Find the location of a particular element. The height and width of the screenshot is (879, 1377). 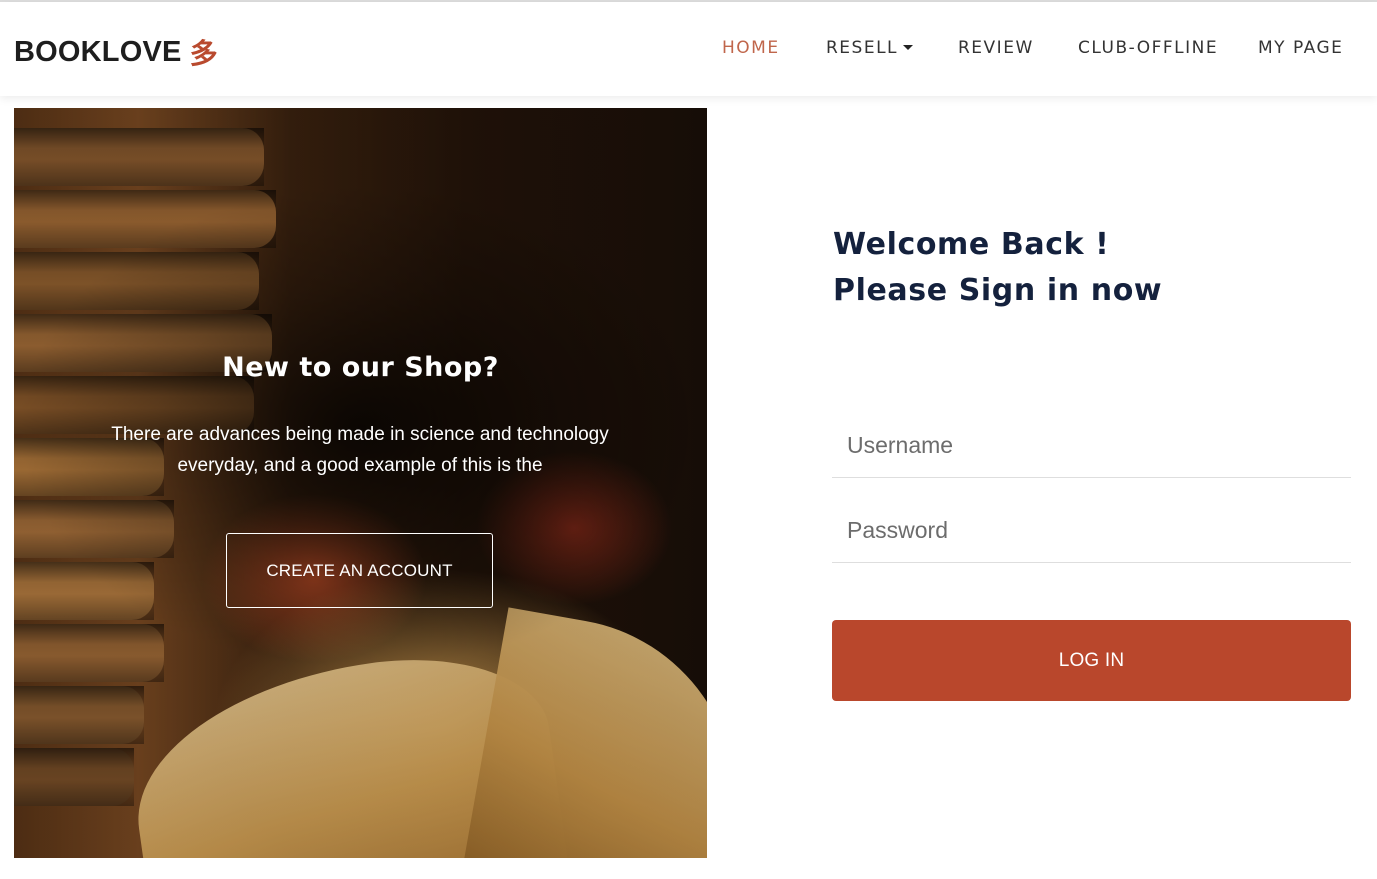

nav-resell: RESELL is located at coordinates (870, 48).